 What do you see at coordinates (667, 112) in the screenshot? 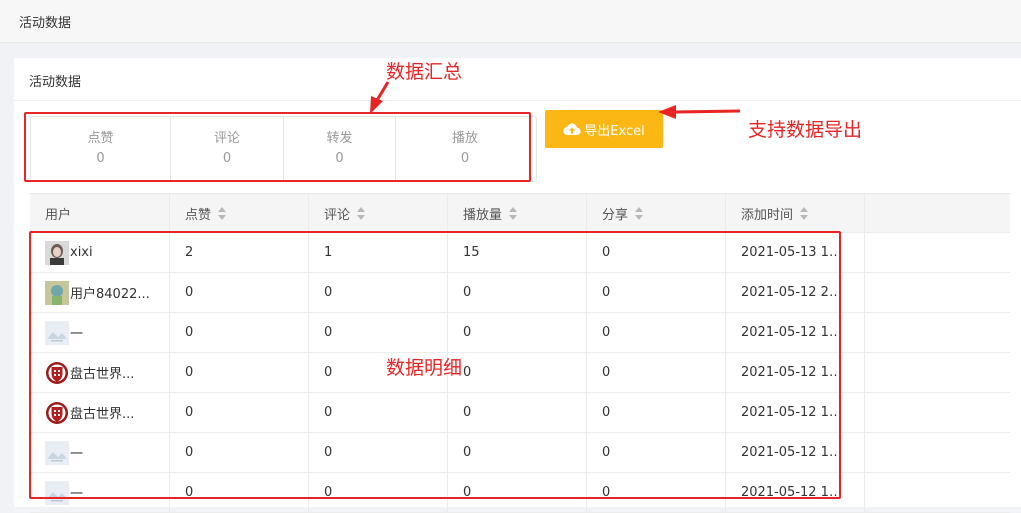
I see `arrow-left-icon` at bounding box center [667, 112].